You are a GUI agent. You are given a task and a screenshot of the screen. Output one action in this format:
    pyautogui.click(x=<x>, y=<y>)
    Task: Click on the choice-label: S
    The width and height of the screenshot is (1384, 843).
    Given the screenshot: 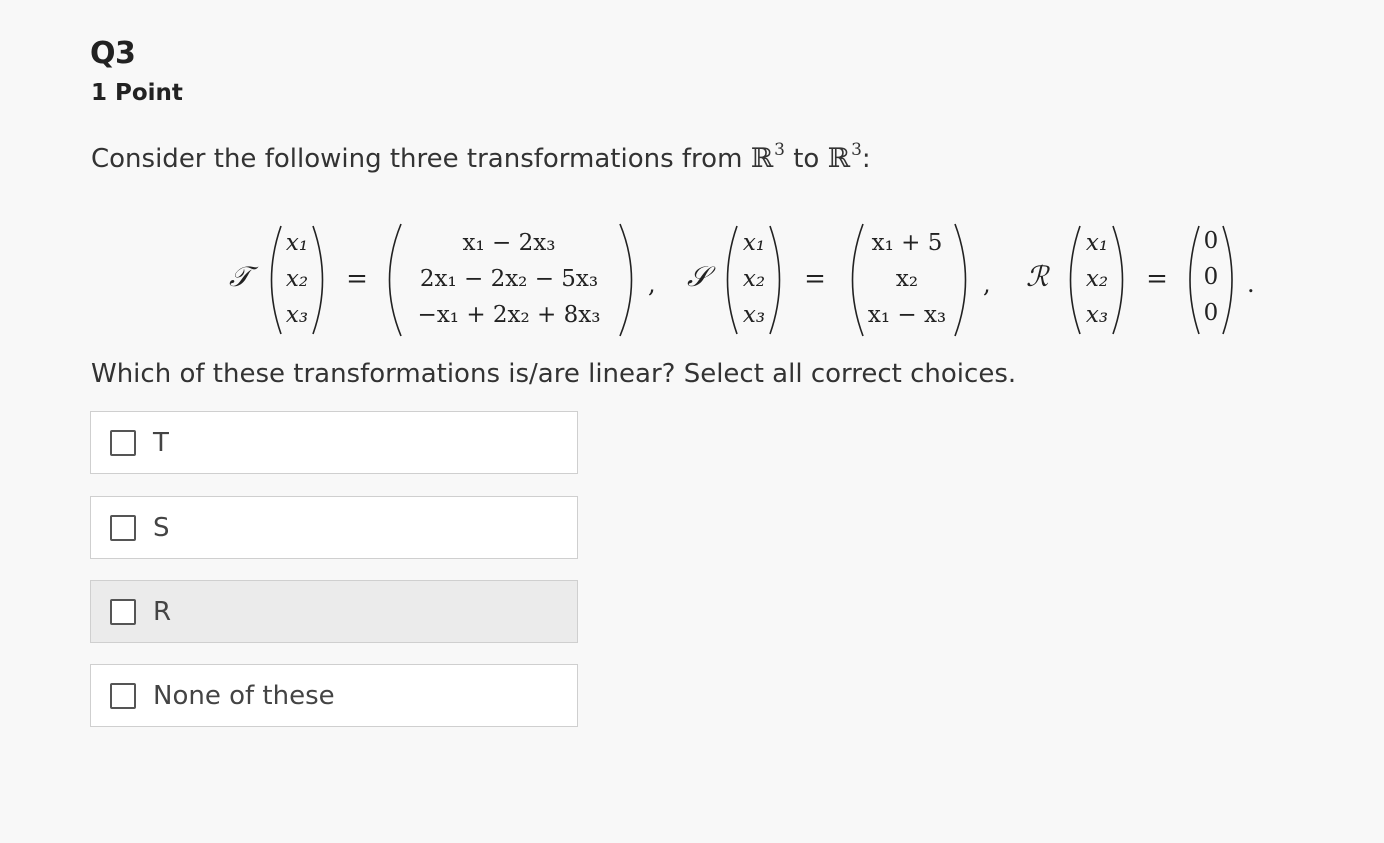 What is the action you would take?
    pyautogui.click(x=161, y=527)
    